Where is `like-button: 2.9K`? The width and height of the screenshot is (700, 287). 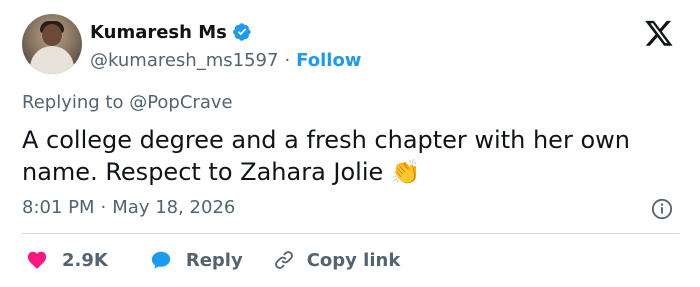 like-button: 2.9K is located at coordinates (67, 260).